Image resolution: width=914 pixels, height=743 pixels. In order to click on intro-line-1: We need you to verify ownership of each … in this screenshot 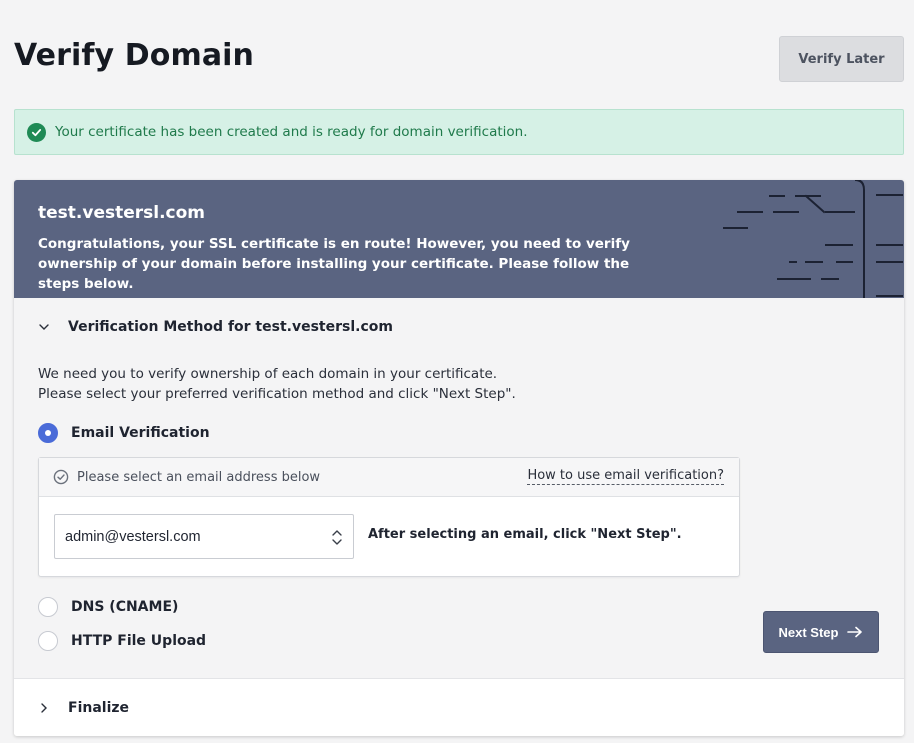, I will do `click(268, 374)`.